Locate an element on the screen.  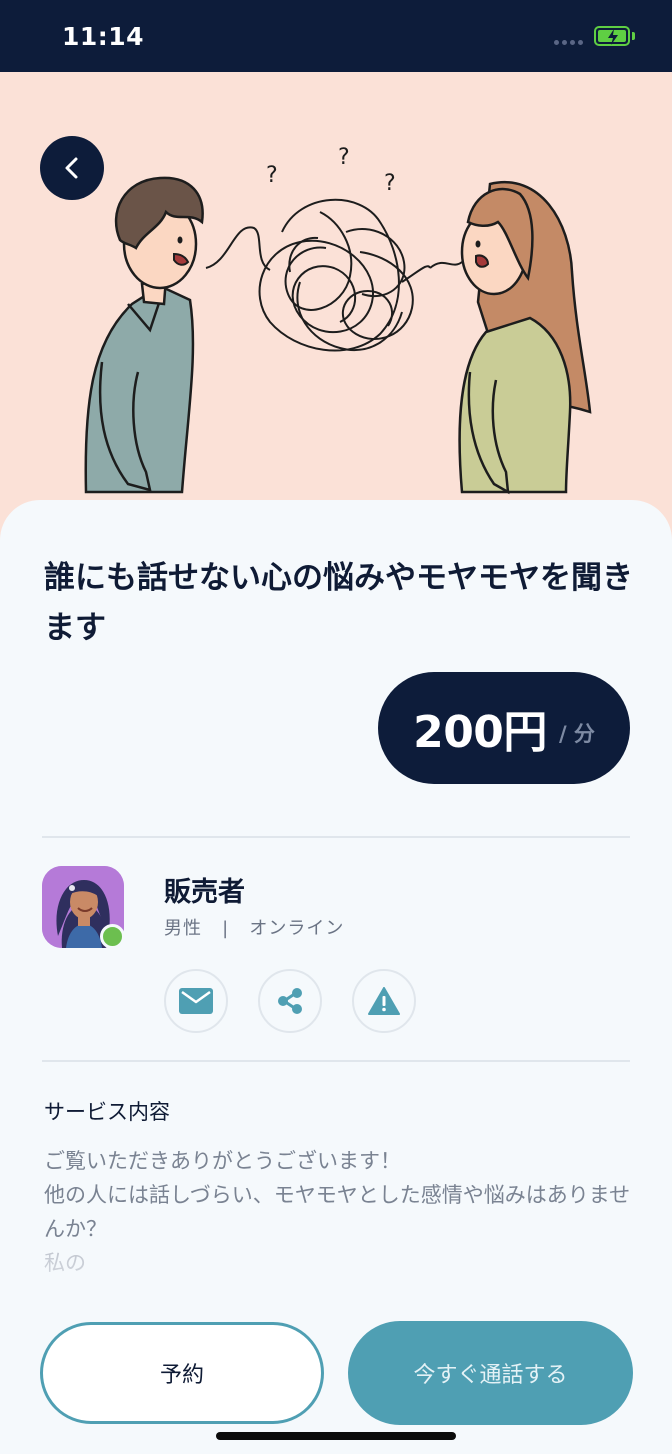
warning-icon is located at coordinates (384, 1001).